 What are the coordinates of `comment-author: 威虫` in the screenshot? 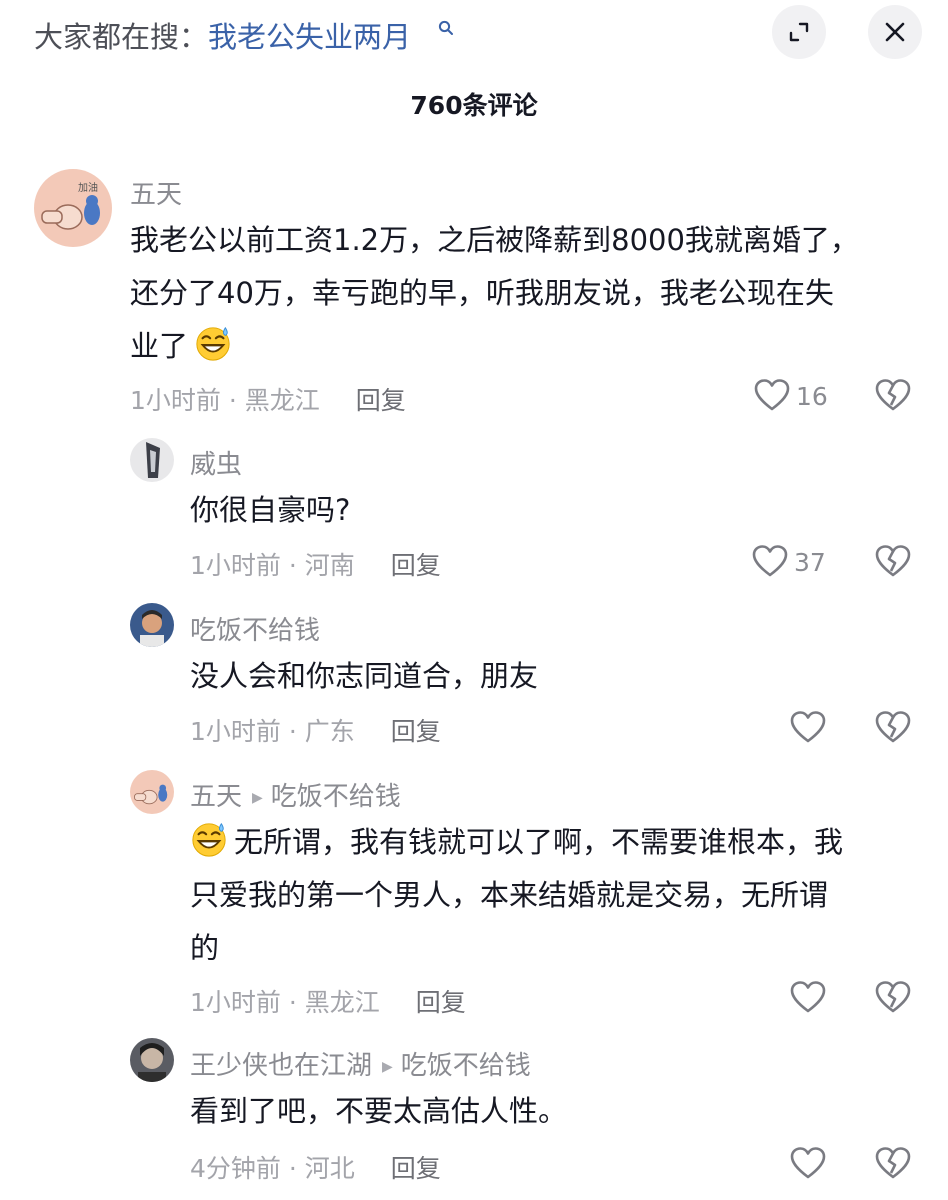 It's located at (216, 462).